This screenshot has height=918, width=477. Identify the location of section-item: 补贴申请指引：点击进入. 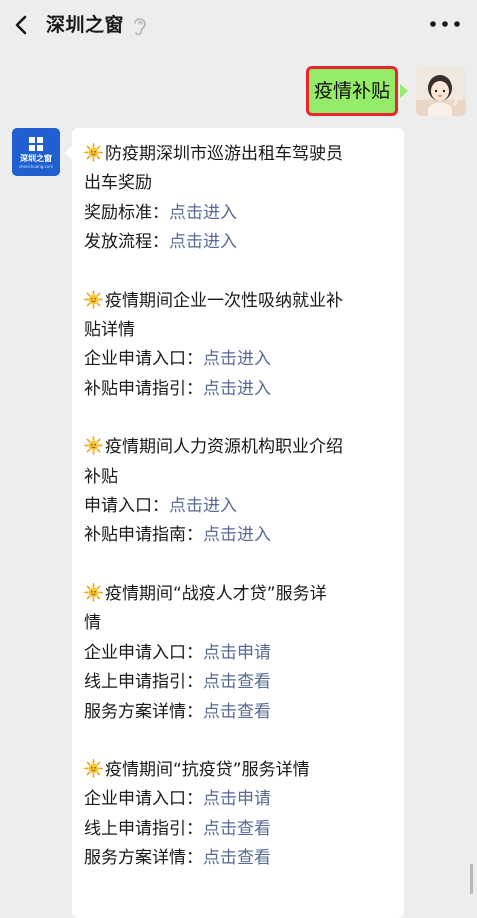
(240, 389).